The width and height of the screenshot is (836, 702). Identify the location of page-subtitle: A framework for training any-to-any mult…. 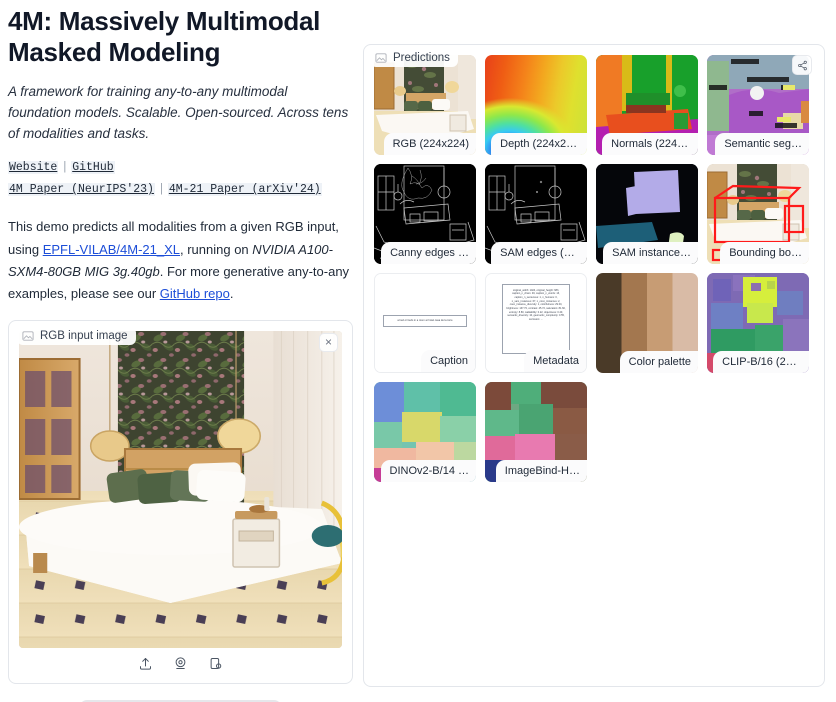
(178, 113).